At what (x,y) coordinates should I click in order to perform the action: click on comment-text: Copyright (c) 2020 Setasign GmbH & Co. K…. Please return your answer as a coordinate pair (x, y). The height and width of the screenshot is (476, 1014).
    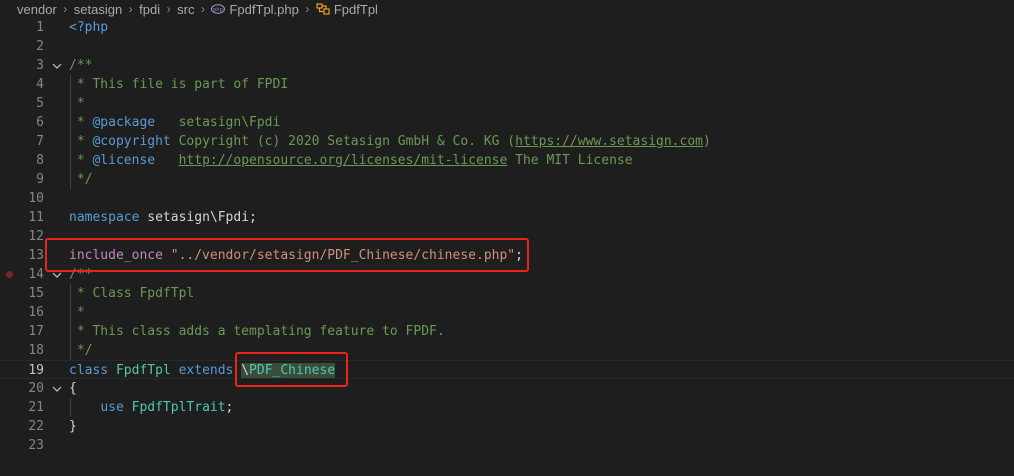
    Looking at the image, I should click on (343, 141).